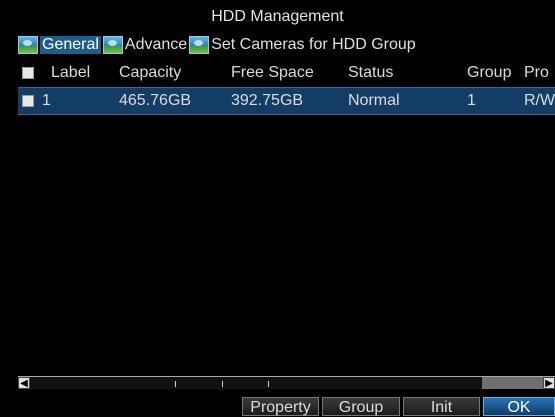  What do you see at coordinates (150, 72) in the screenshot?
I see `column-header-capacity: Capacity` at bounding box center [150, 72].